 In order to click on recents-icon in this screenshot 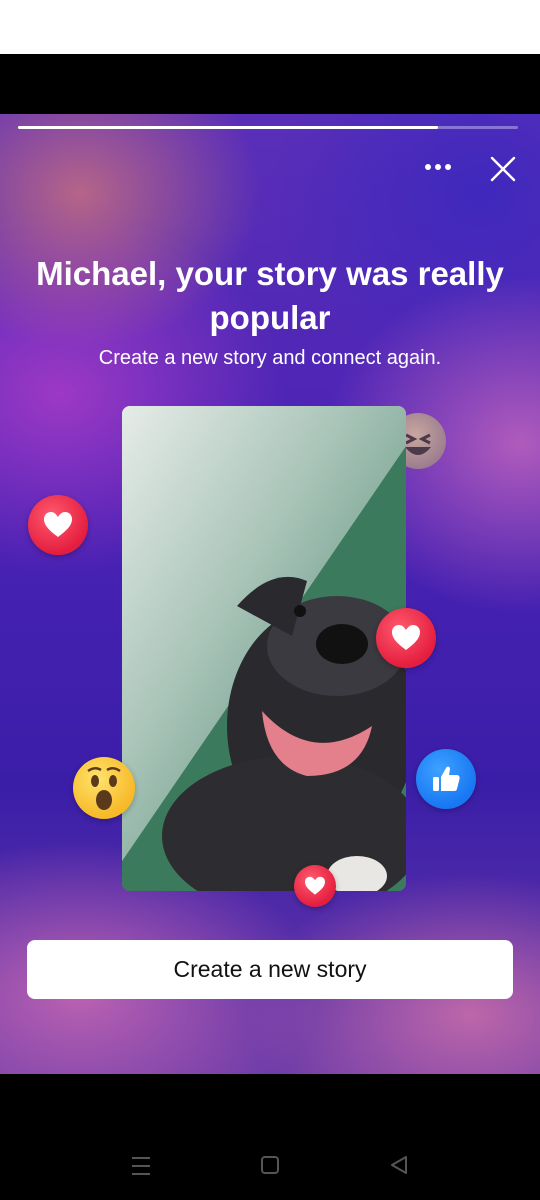, I will do `click(141, 1165)`.